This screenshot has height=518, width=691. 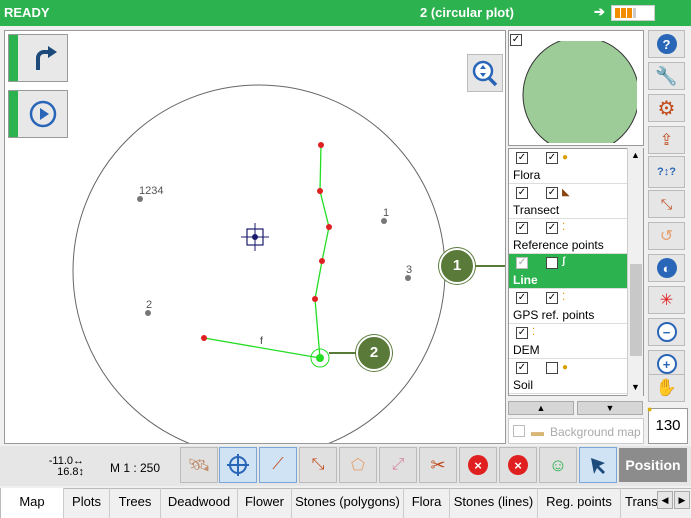 I want to click on layer-item-flora: ✓ ✓ ● Flora, so click(x=568, y=166).